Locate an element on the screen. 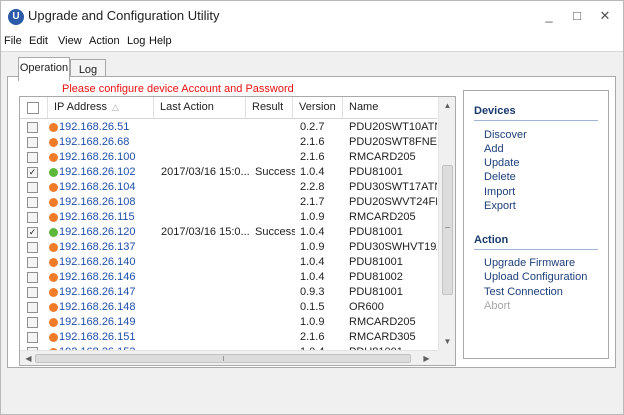 The image size is (624, 415). table-row: 192.168.26.100 2.1.6 RMCARD205 is located at coordinates (228, 157).